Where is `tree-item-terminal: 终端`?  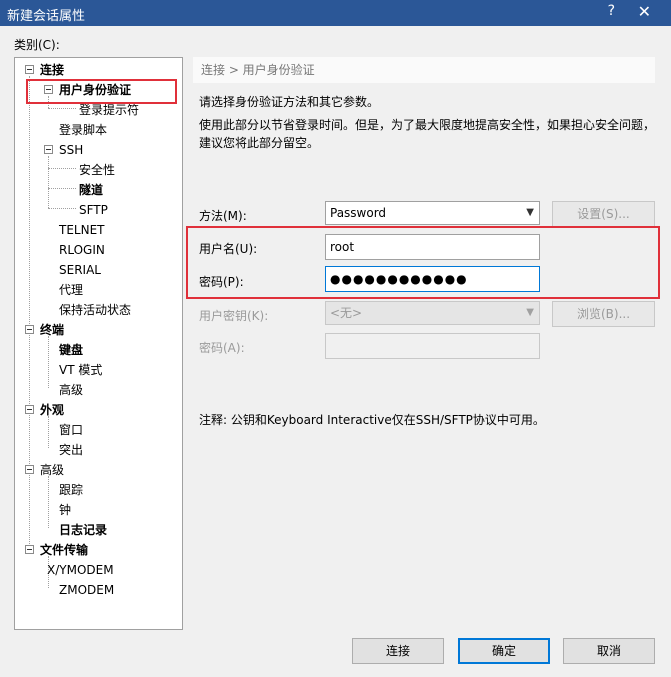 tree-item-terminal: 终端 is located at coordinates (52, 330).